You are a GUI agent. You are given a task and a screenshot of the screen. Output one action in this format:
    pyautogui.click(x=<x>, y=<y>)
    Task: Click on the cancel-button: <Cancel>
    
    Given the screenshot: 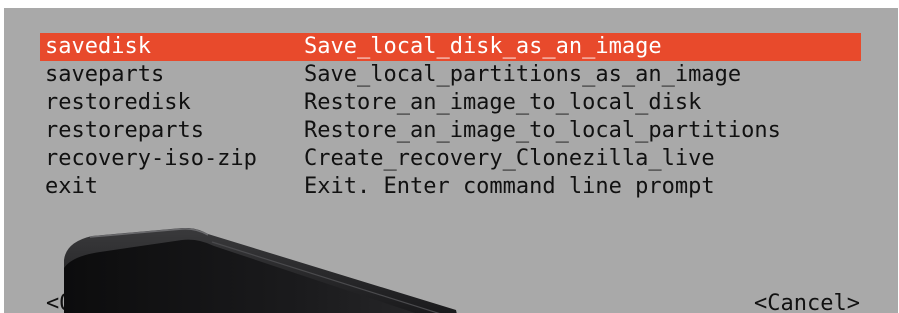 What is the action you would take?
    pyautogui.click(x=807, y=301)
    